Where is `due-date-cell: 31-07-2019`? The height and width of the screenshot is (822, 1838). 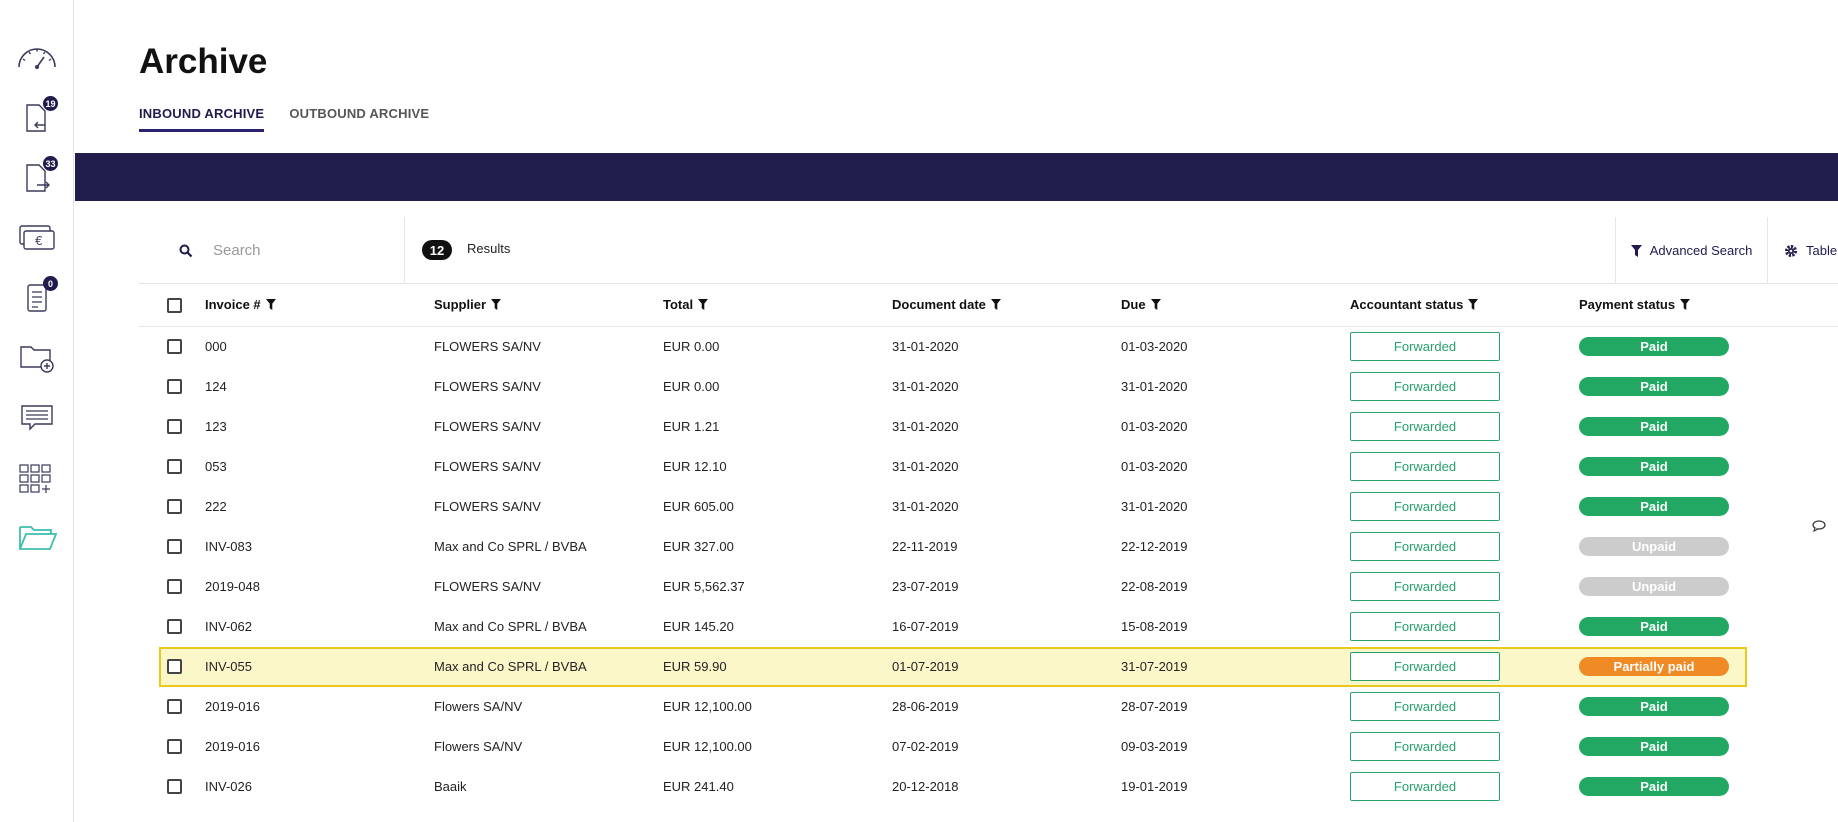 due-date-cell: 31-07-2019 is located at coordinates (1154, 666).